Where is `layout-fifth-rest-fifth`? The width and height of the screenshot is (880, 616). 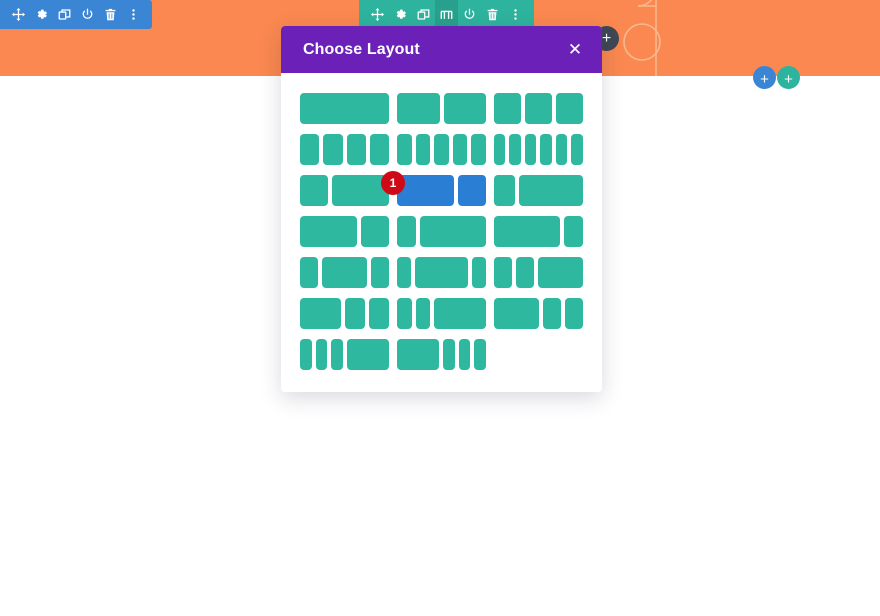 layout-fifth-rest-fifth is located at coordinates (441, 272).